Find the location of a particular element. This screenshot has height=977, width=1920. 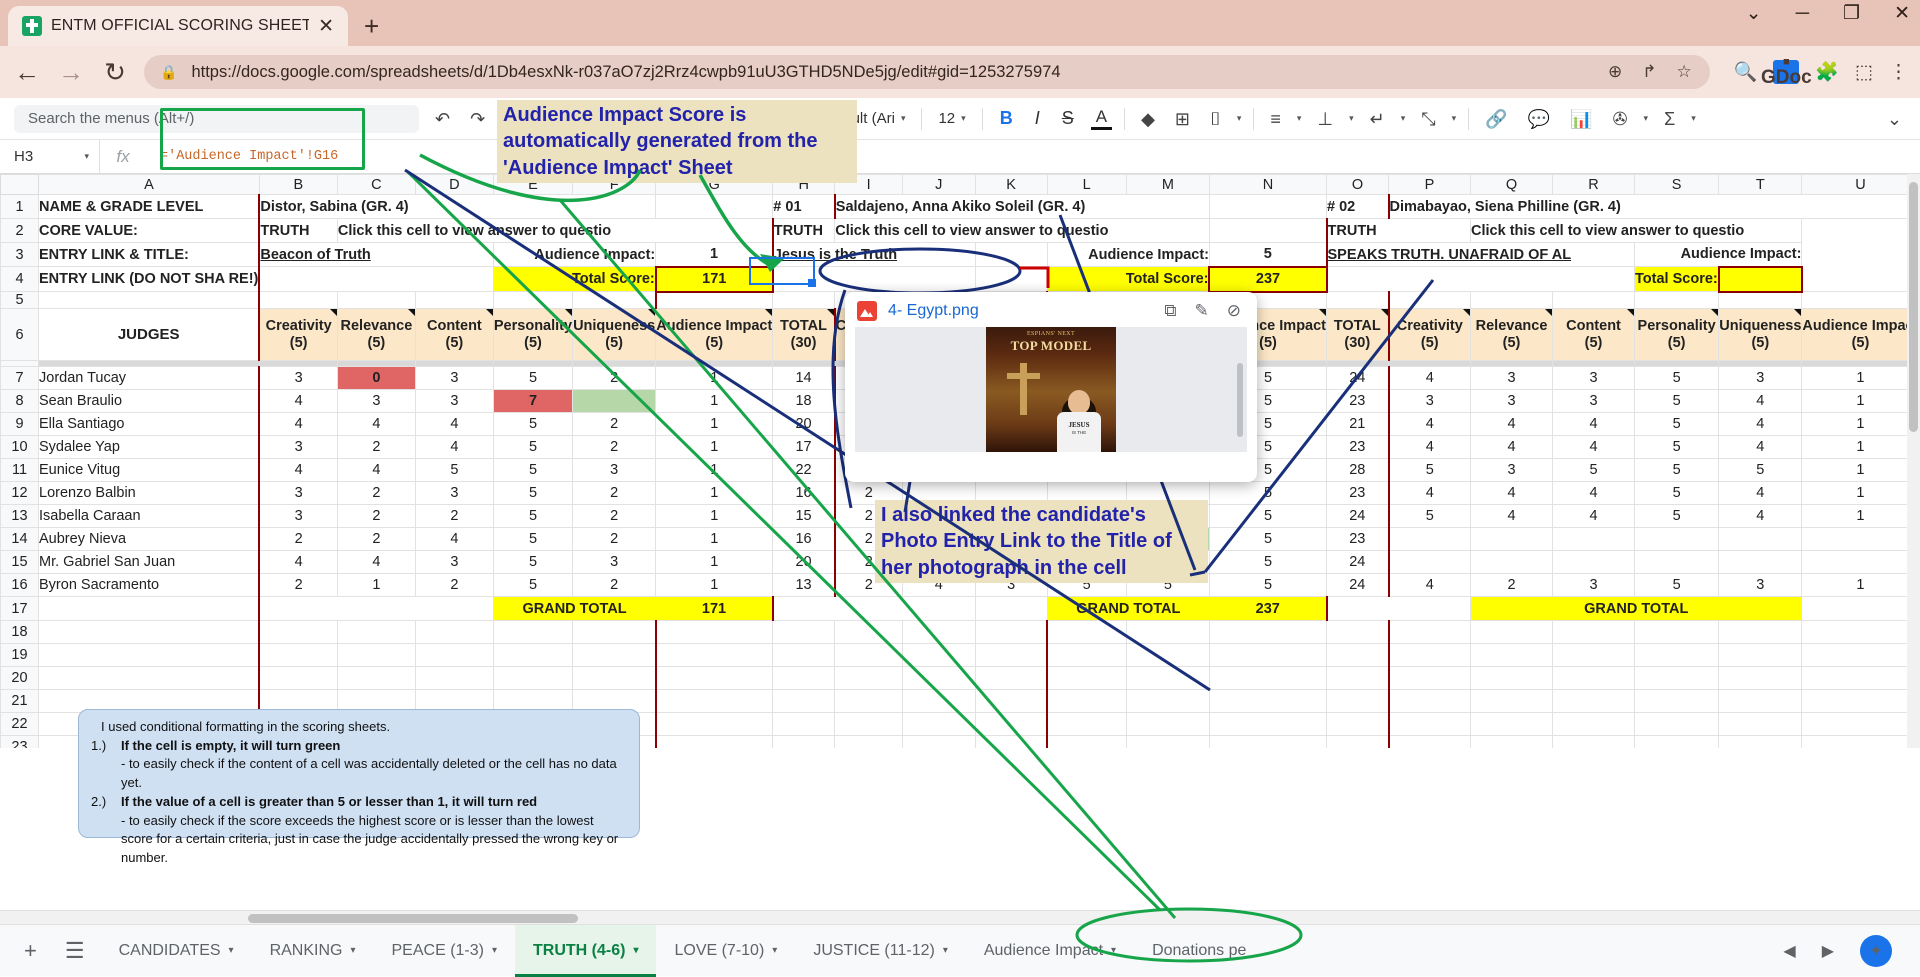

candidate-1-core-value: TRUTH is located at coordinates (298, 230).